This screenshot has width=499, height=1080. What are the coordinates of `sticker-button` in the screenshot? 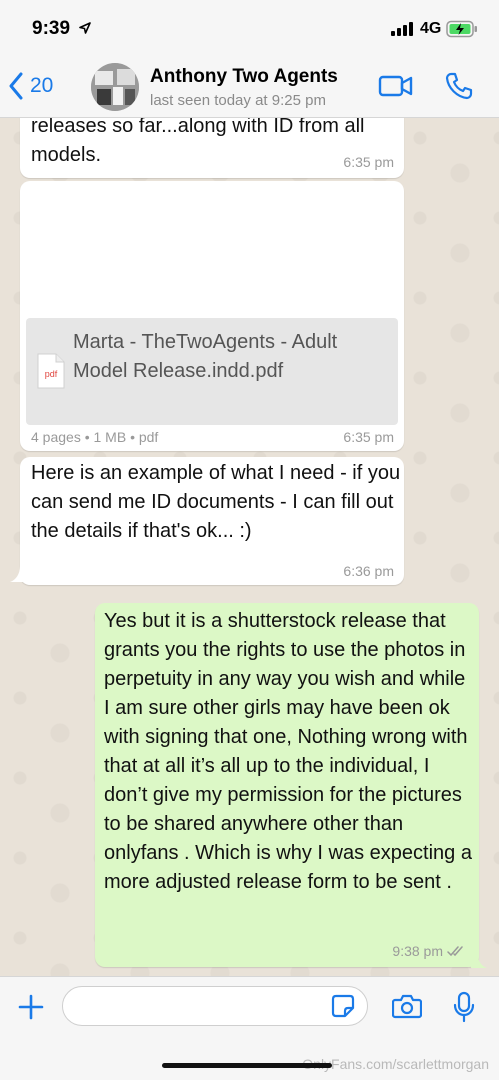 It's located at (343, 1008).